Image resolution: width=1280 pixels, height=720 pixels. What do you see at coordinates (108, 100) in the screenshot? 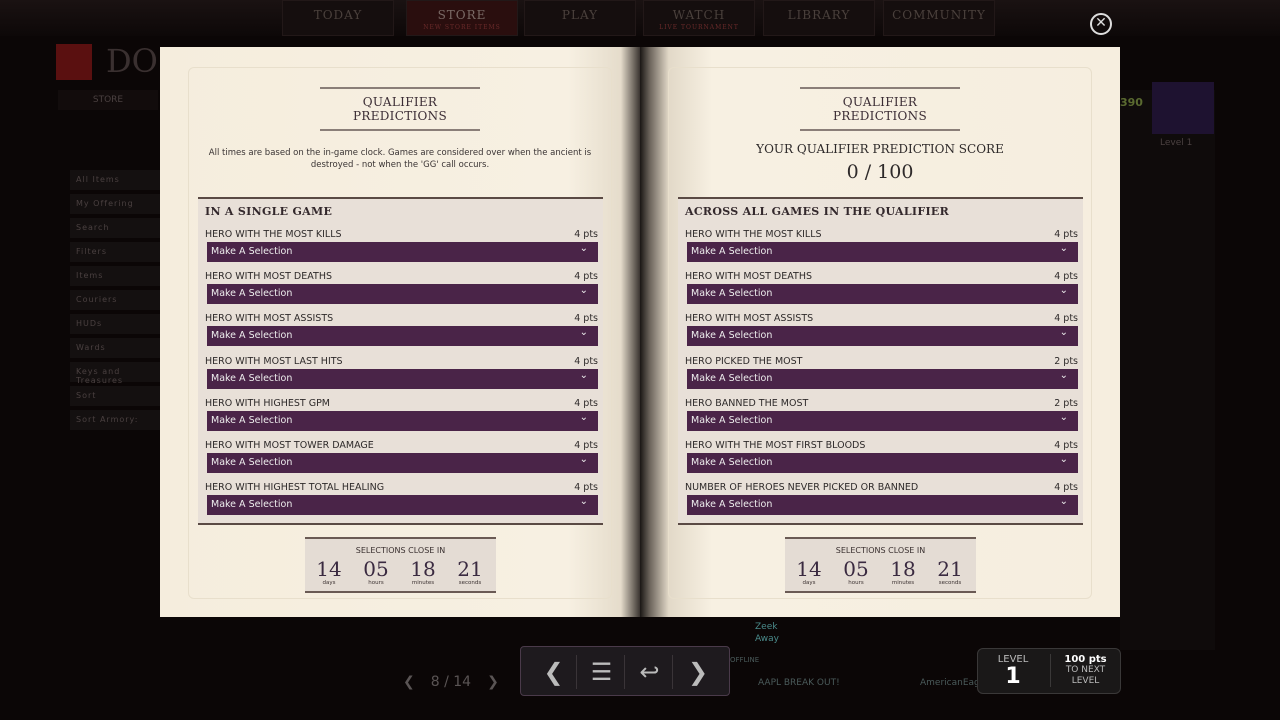
I see `store-button: STORE` at bounding box center [108, 100].